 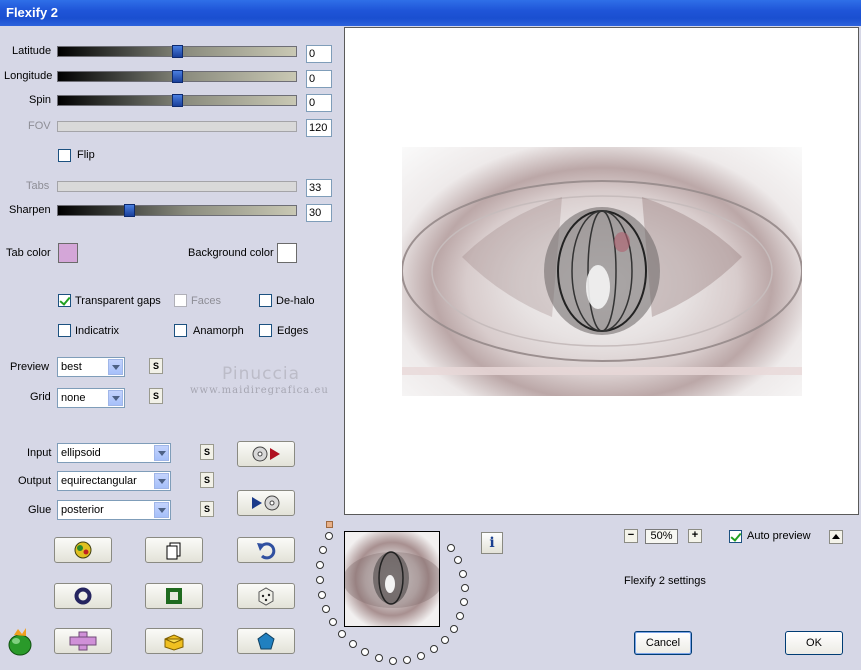 I want to click on logo-icon, so click(x=20, y=643).